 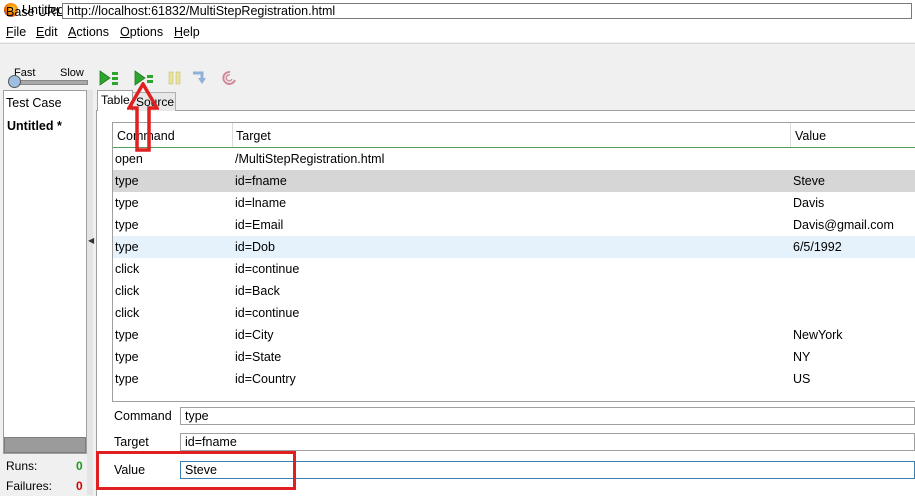 What do you see at coordinates (514, 357) in the screenshot?
I see `table-row: type id=State NY` at bounding box center [514, 357].